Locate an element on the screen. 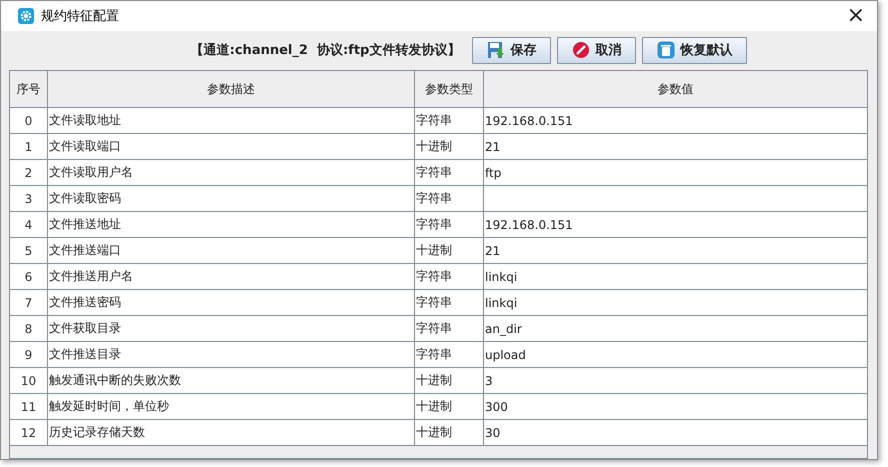 The width and height of the screenshot is (888, 467). table-cell: 文件读取密码 is located at coordinates (85, 198).